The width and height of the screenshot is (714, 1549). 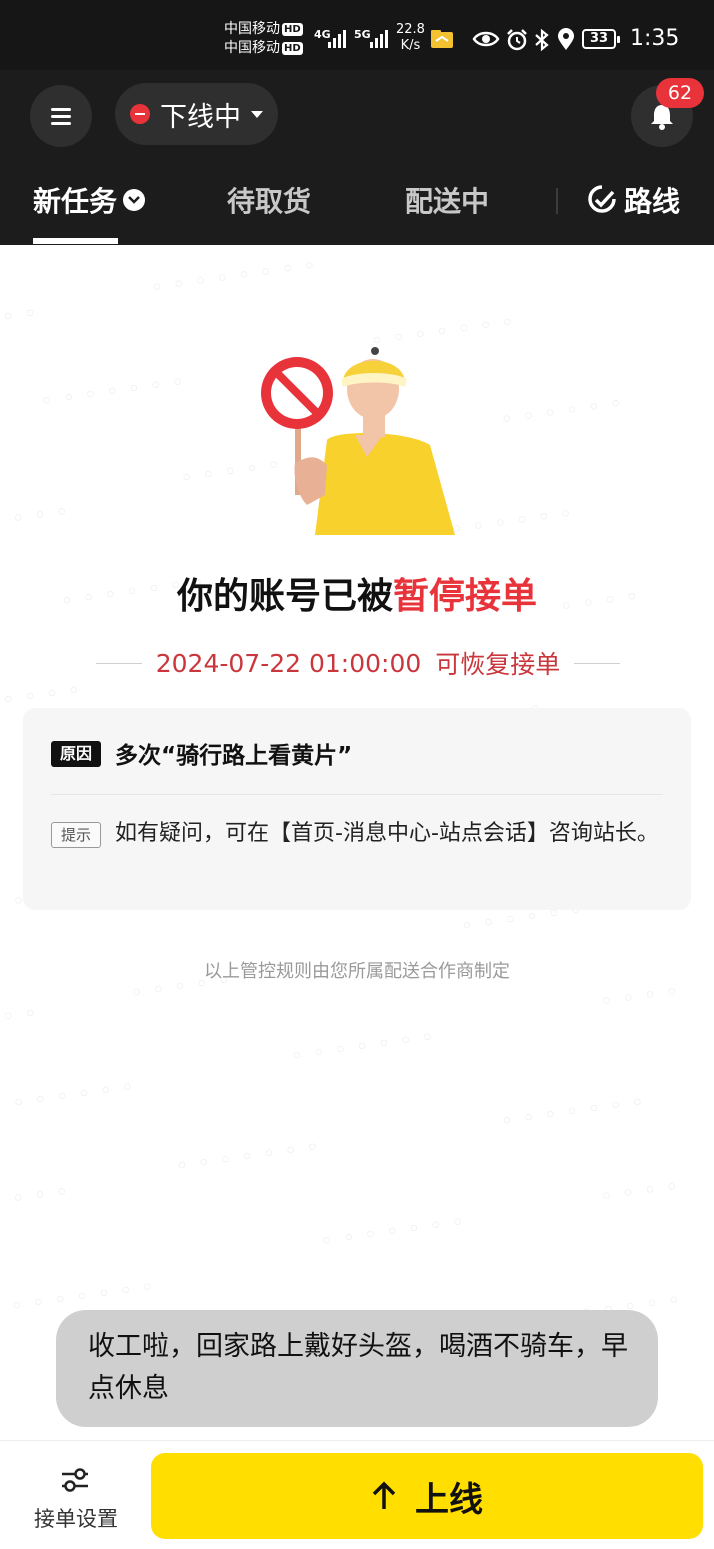 I want to click on menu-button, so click(x=61, y=116).